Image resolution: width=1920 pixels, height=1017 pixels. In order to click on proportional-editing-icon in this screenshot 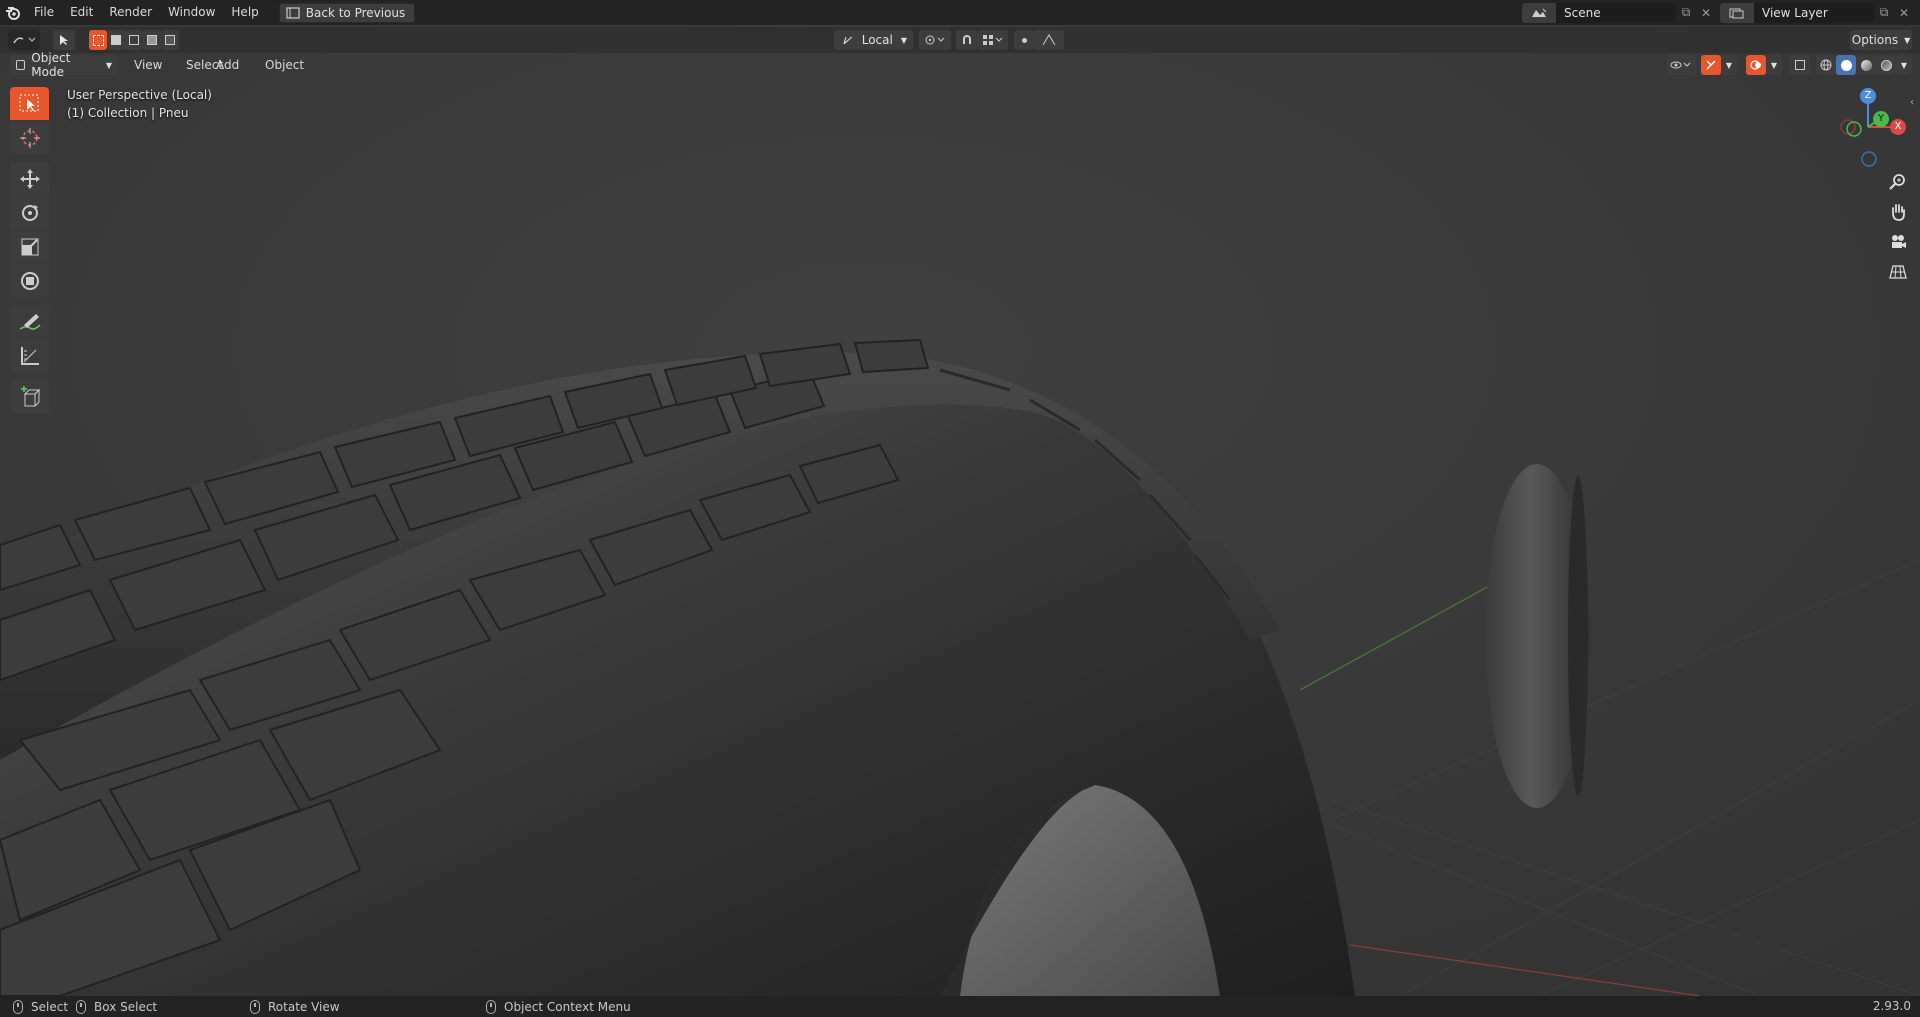, I will do `click(1024, 40)`.